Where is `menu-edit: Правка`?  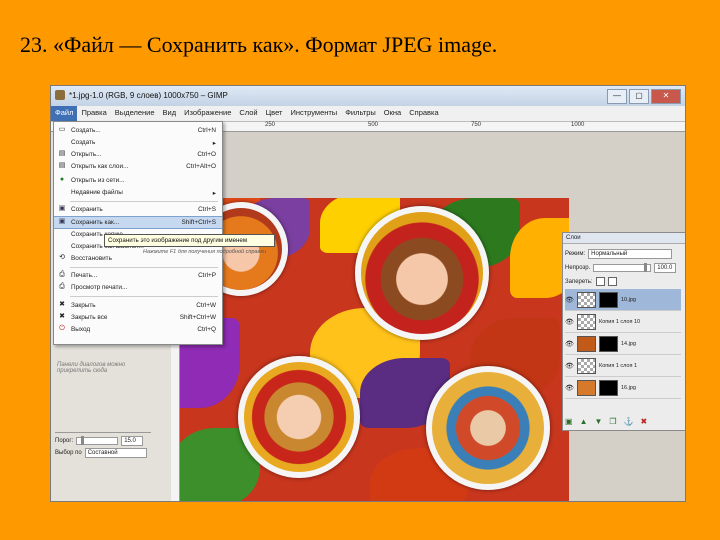 menu-edit: Правка is located at coordinates (93, 113).